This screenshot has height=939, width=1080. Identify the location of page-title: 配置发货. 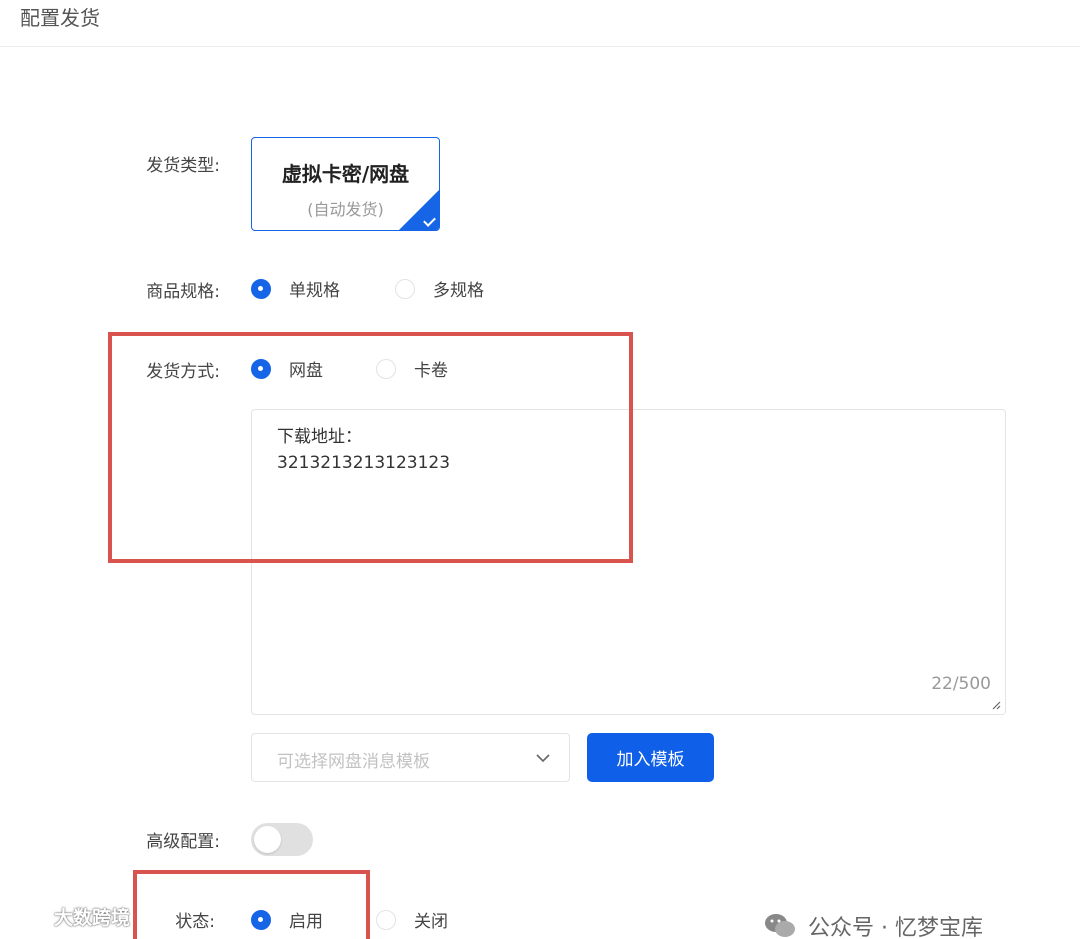
(60, 18).